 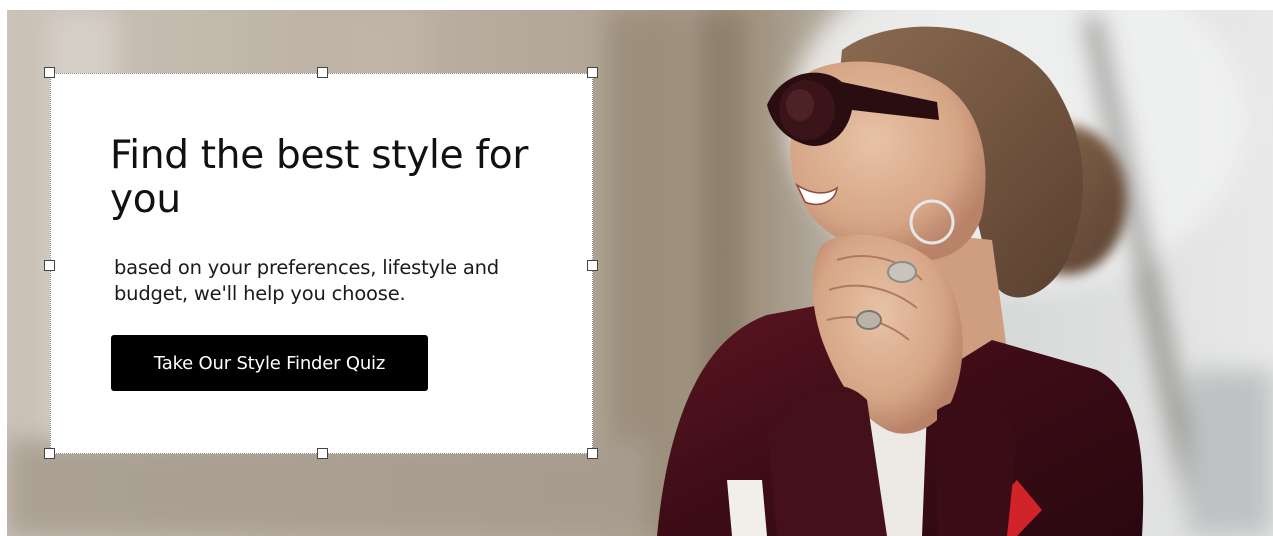 I want to click on resize-handle-middle-right-icon, so click(x=592, y=265).